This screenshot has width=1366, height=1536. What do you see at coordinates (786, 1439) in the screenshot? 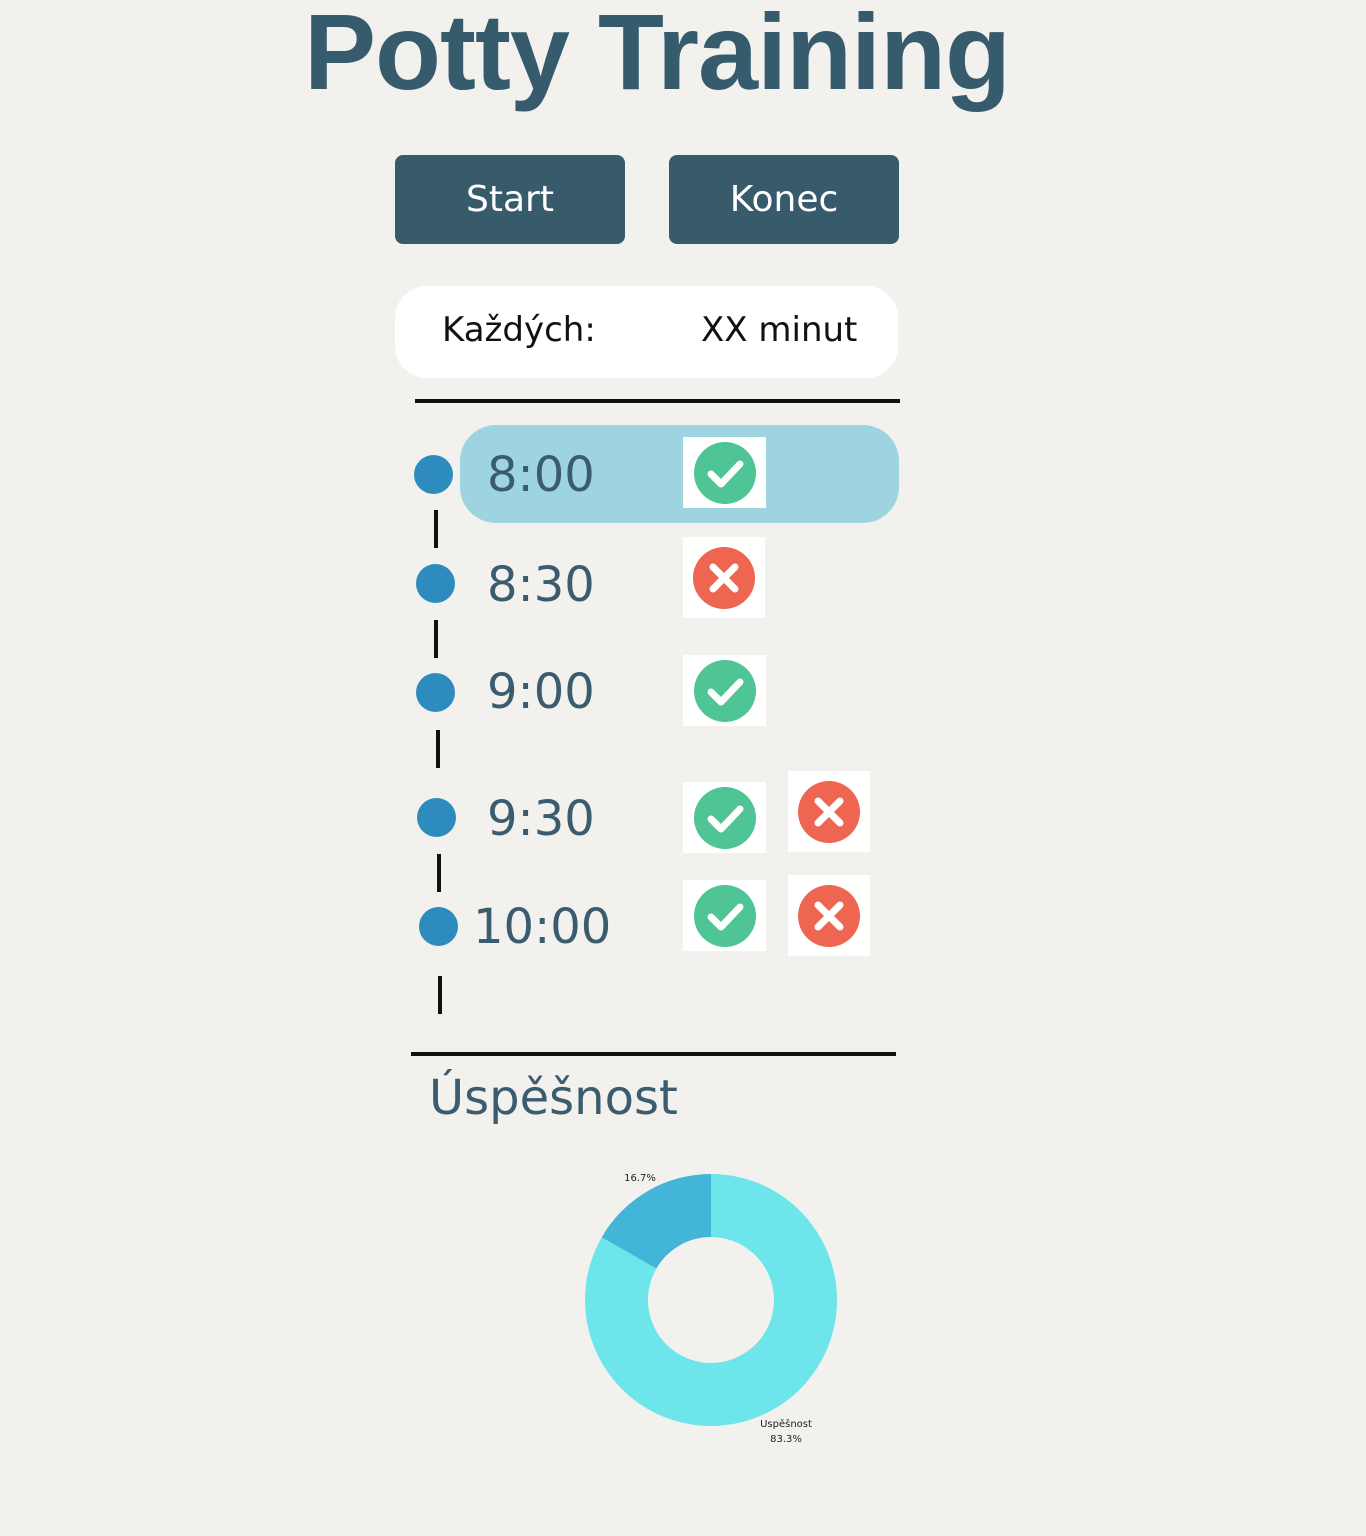
I see `chart-label-success-value: 83.3%` at bounding box center [786, 1439].